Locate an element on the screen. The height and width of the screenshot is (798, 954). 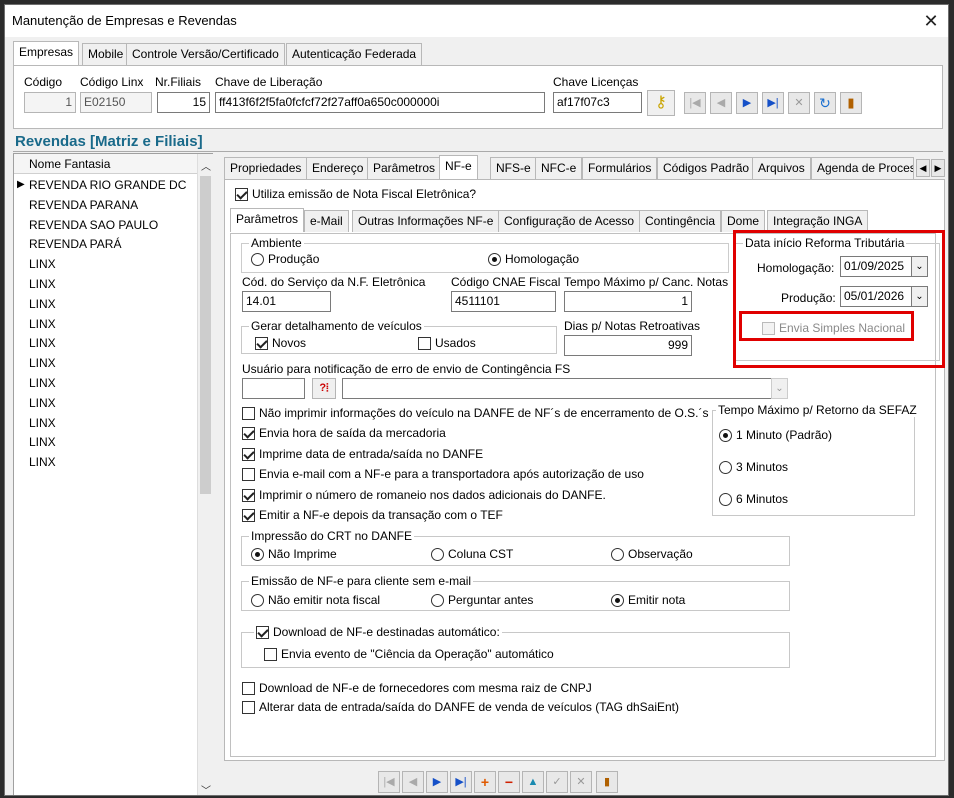
homologacao-radio: Homologação is located at coordinates (533, 259).